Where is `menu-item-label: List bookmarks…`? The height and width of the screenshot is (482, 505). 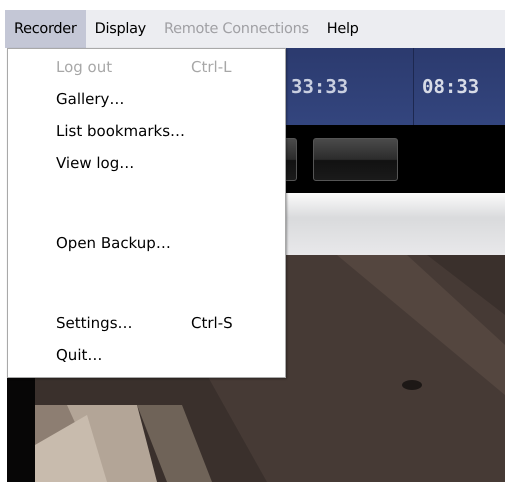 menu-item-label: List bookmarks… is located at coordinates (121, 131).